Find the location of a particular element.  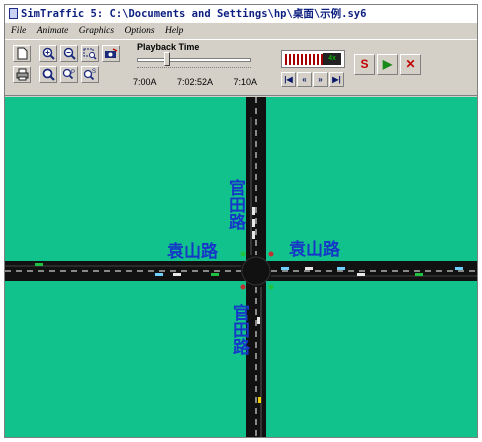

menu-graphics: Graphics is located at coordinates (96, 31).